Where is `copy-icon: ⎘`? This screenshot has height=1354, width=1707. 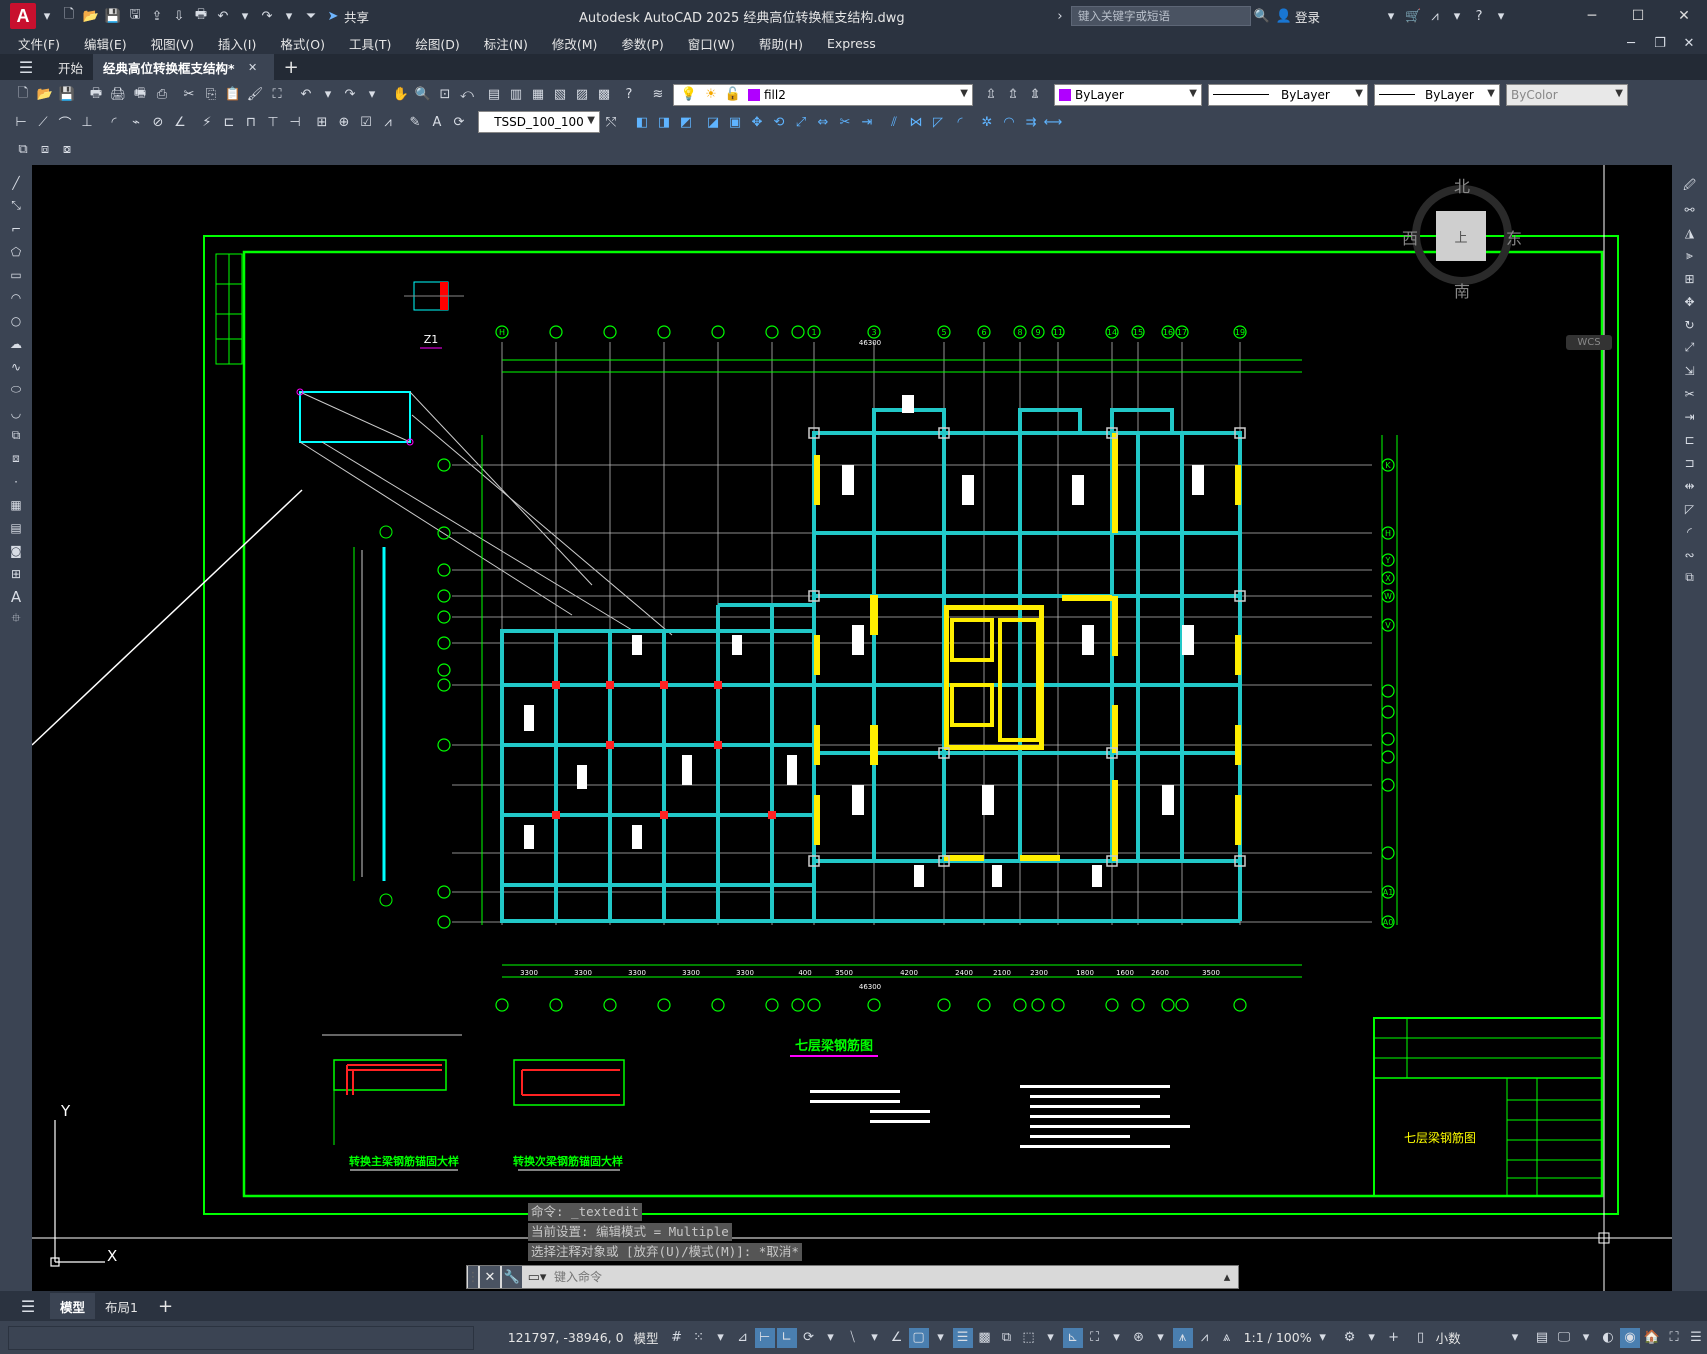
copy-icon: ⎘ is located at coordinates (211, 95).